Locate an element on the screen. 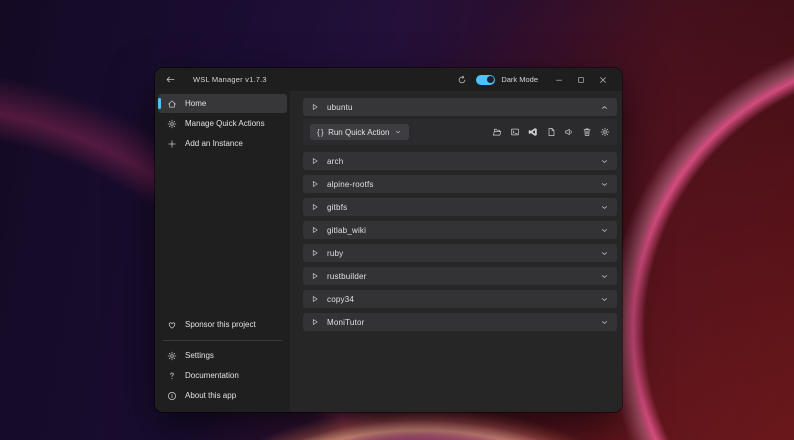  refresh-button is located at coordinates (462, 80).